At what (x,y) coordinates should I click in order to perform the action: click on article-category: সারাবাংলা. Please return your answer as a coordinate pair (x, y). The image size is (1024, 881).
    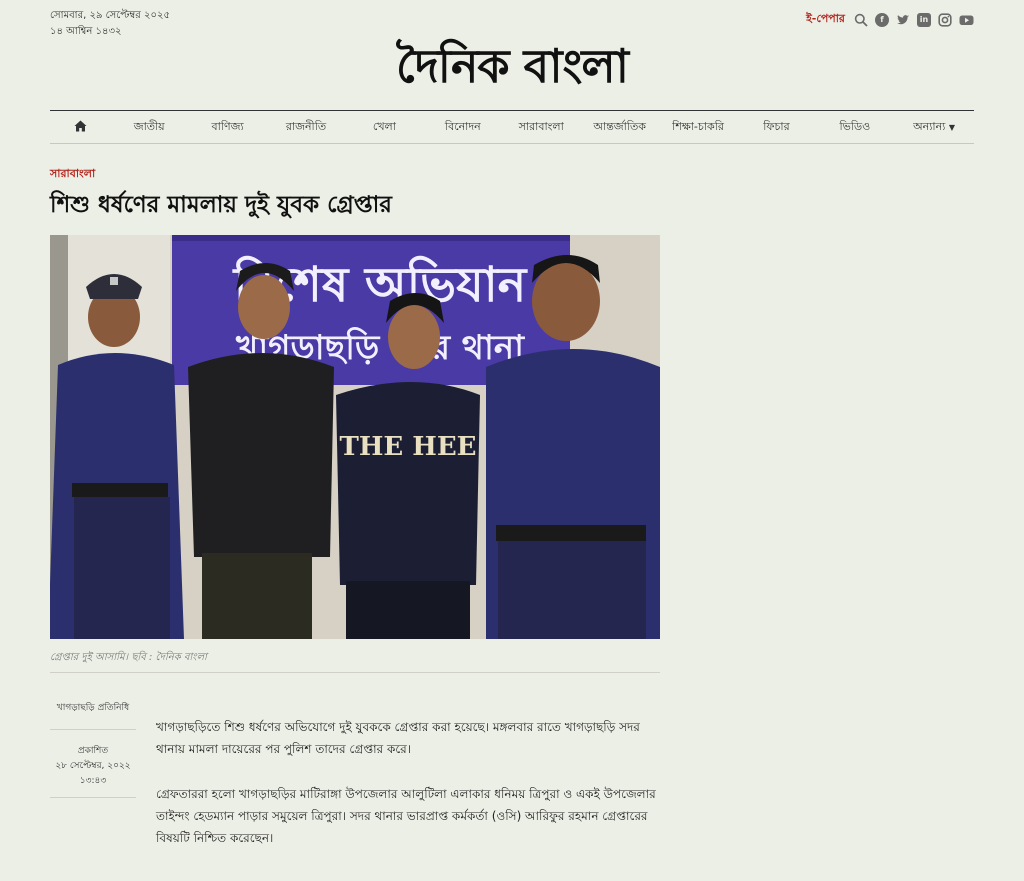
    Looking at the image, I should click on (72, 174).